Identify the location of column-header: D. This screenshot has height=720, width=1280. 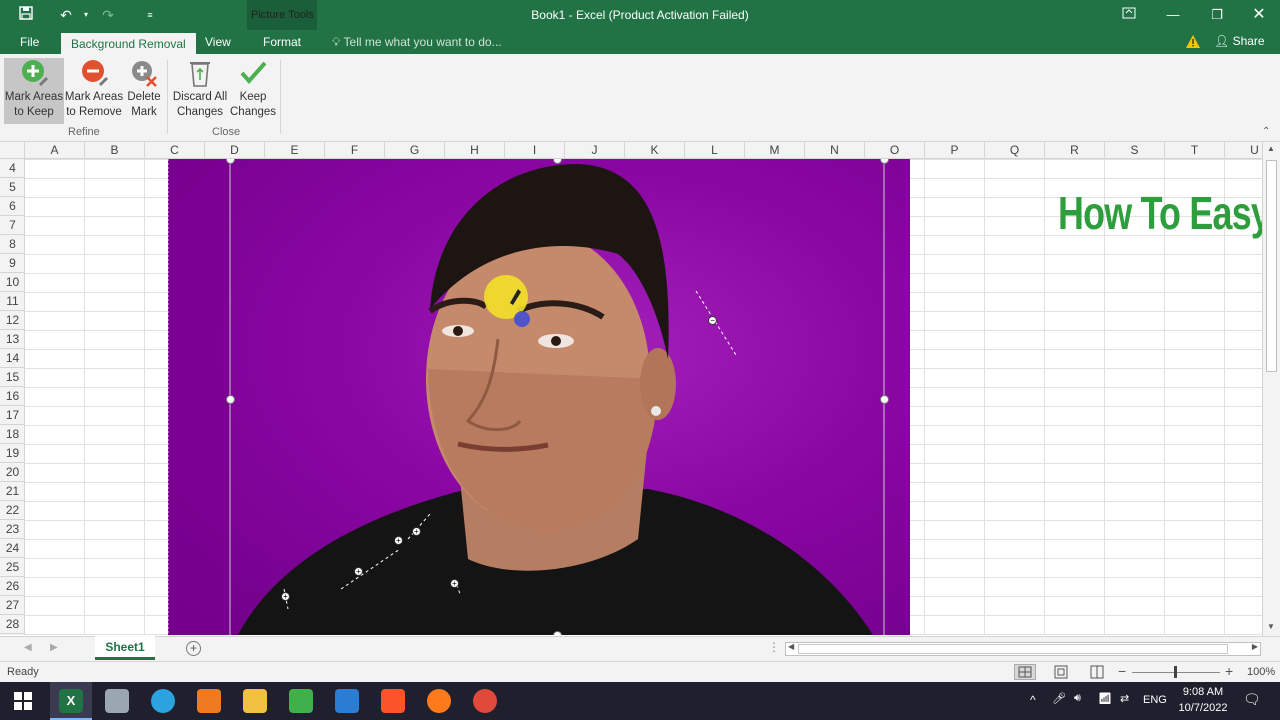
(235, 150).